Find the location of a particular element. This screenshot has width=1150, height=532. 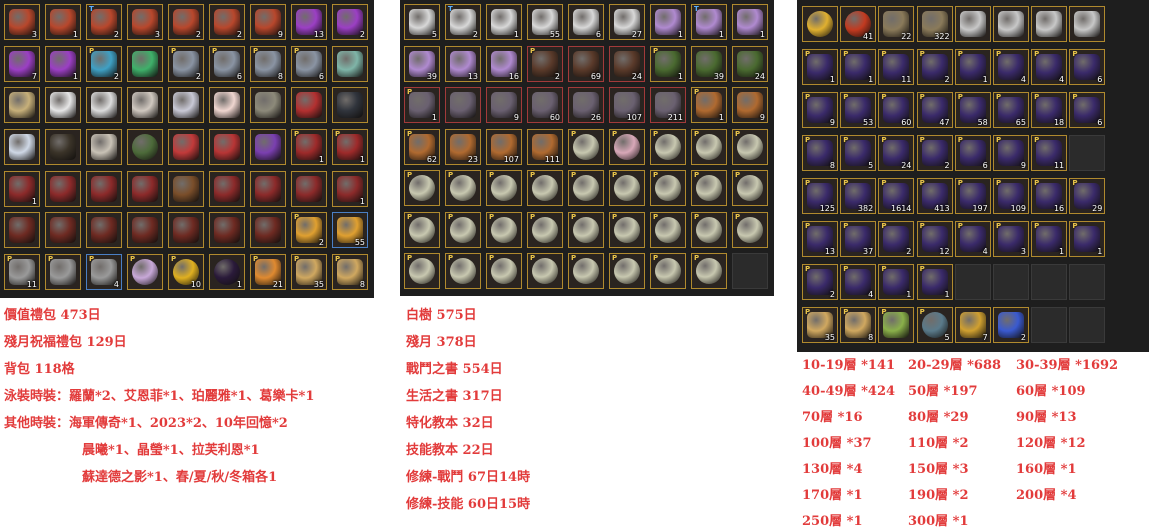

inventory-slot: 24 is located at coordinates (627, 63).